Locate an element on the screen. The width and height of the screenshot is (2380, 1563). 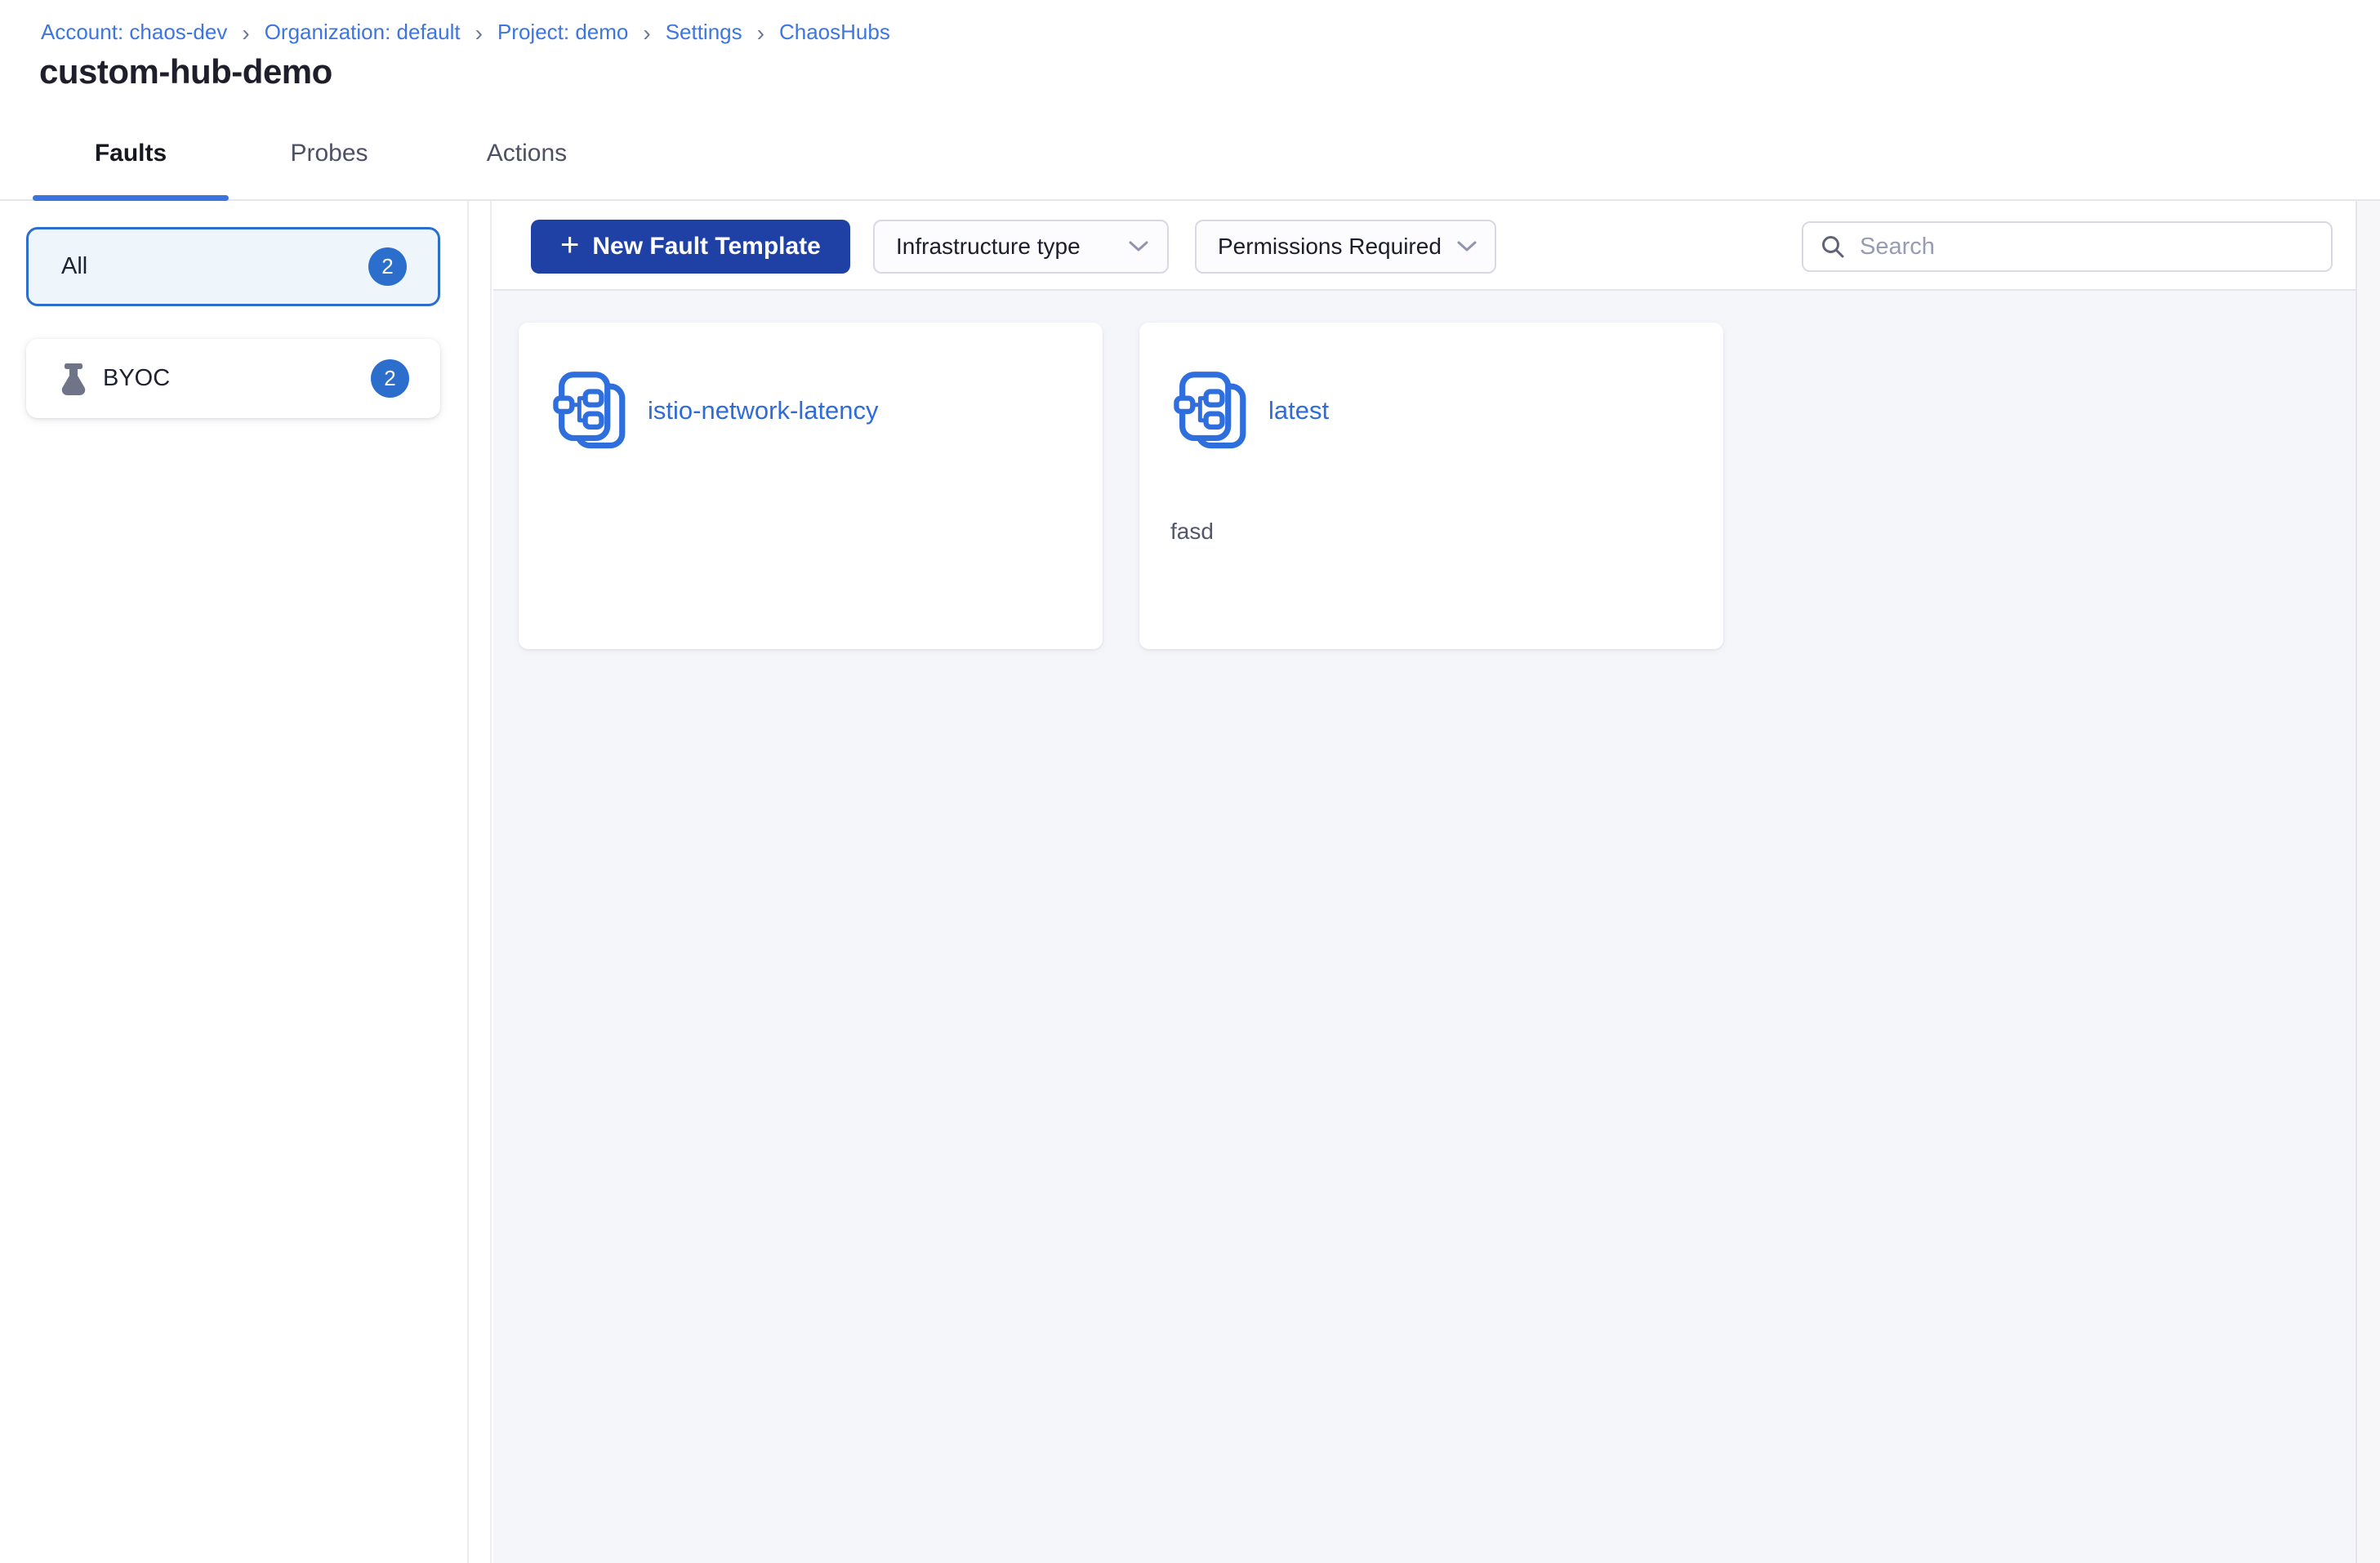
sidebar-divider is located at coordinates (481, 882).